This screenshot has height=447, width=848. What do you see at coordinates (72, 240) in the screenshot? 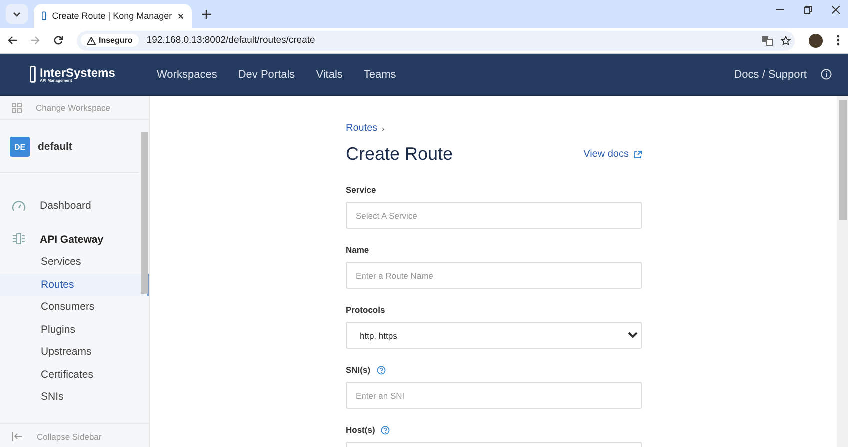
I see `section-heading: API Gateway` at bounding box center [72, 240].